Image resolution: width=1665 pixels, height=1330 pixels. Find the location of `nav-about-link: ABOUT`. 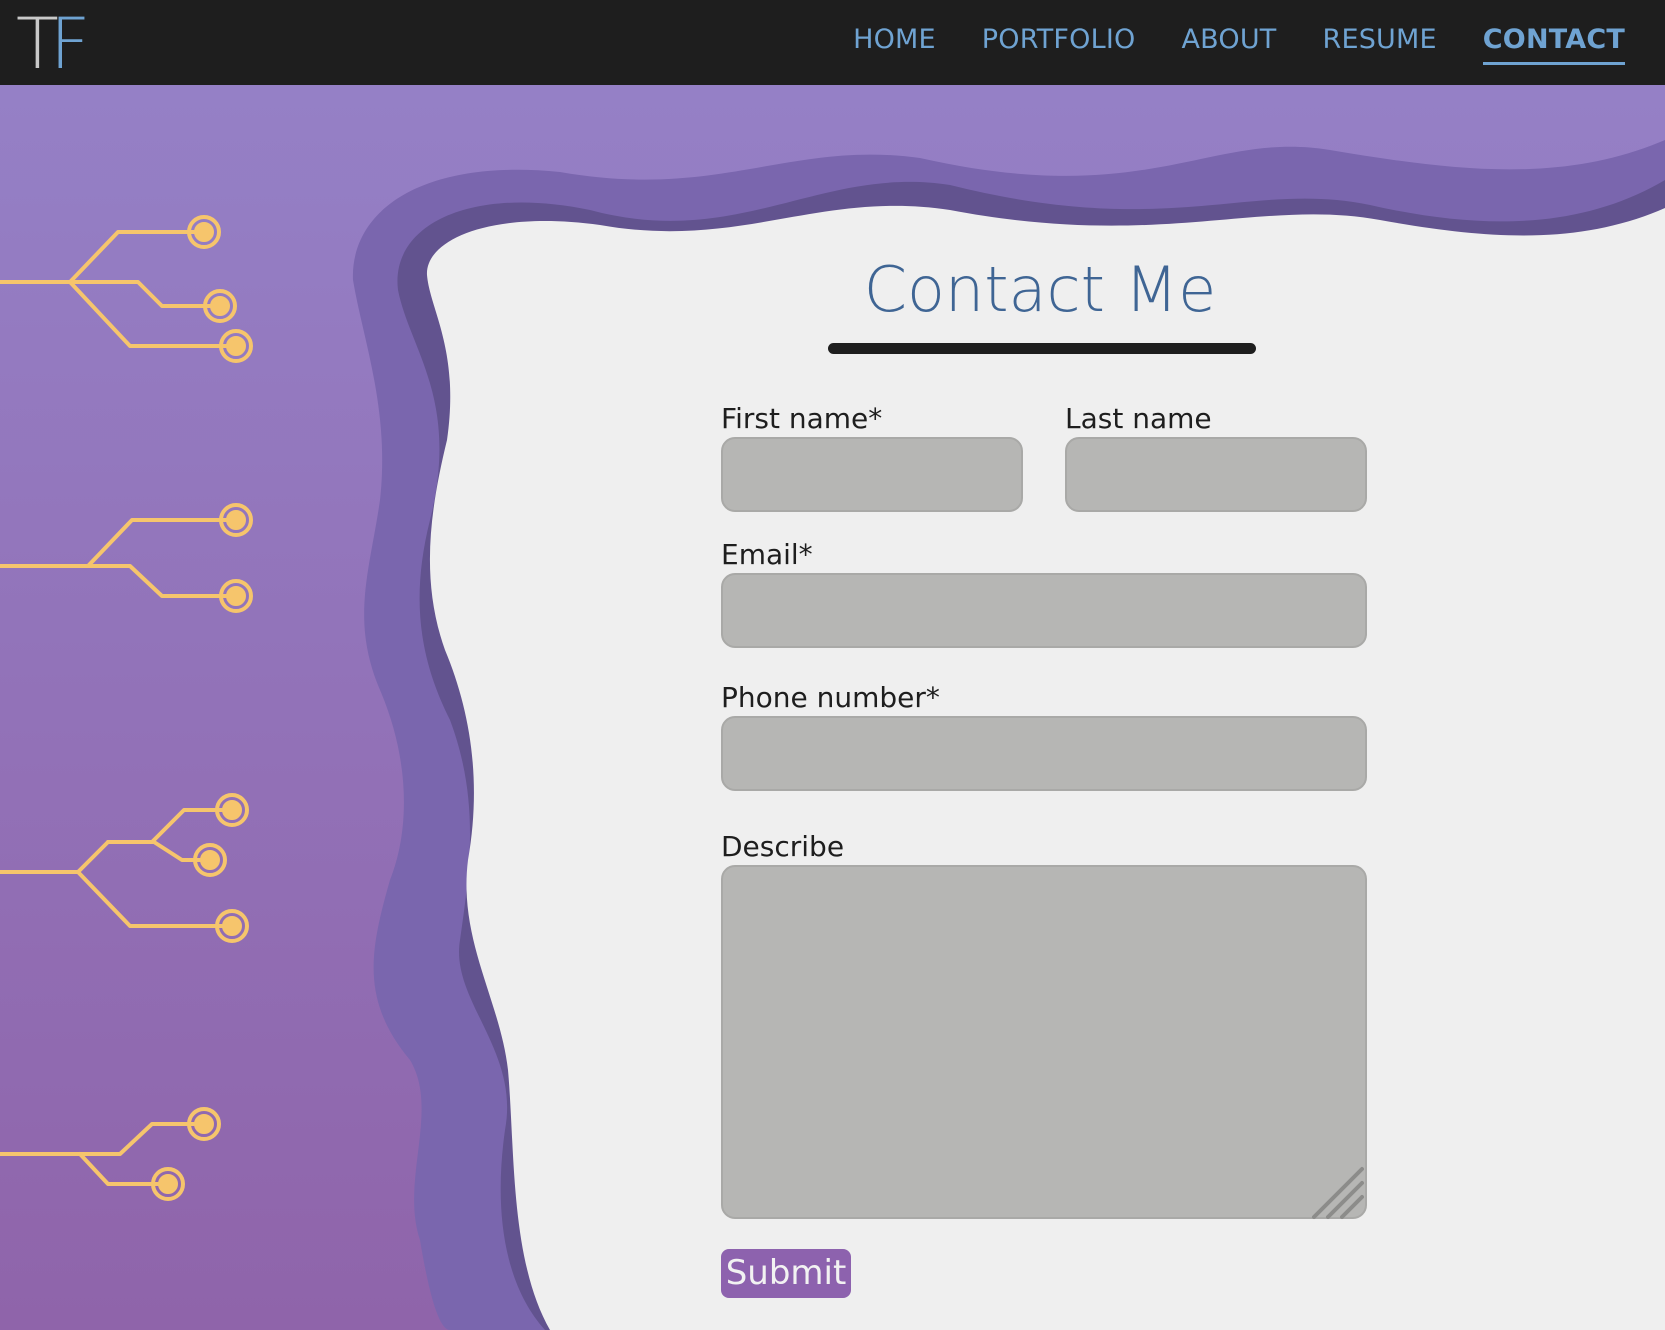

nav-about-link: ABOUT is located at coordinates (1228, 42).